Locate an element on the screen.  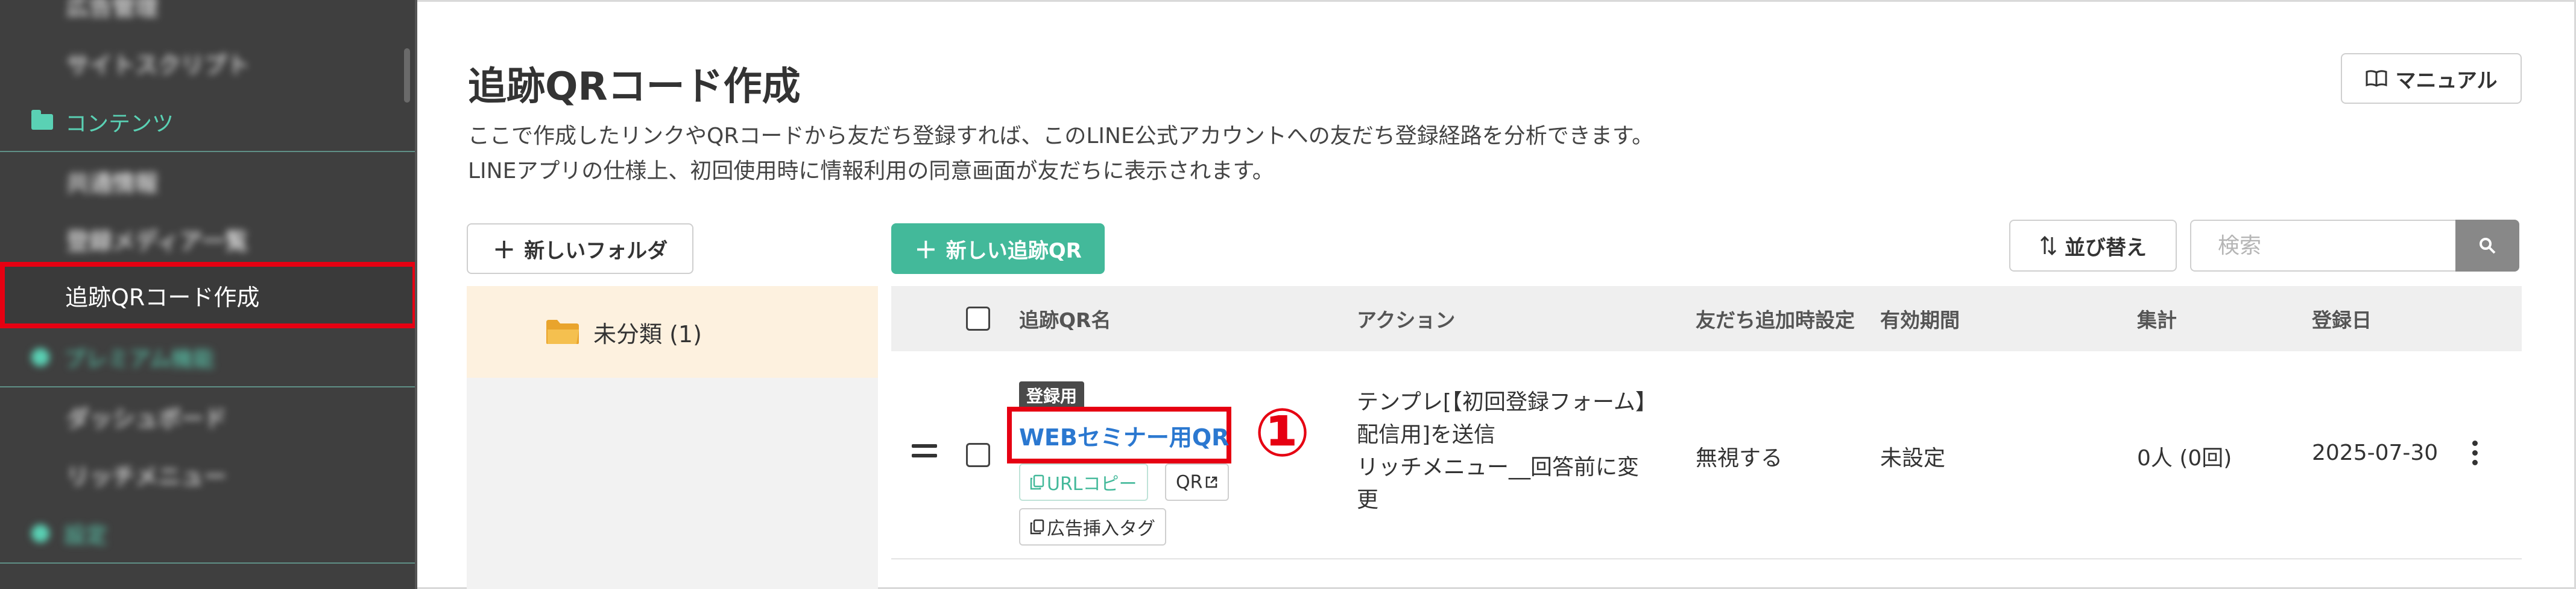
page-title: 追跡QRコード作成 is located at coordinates (634, 87).